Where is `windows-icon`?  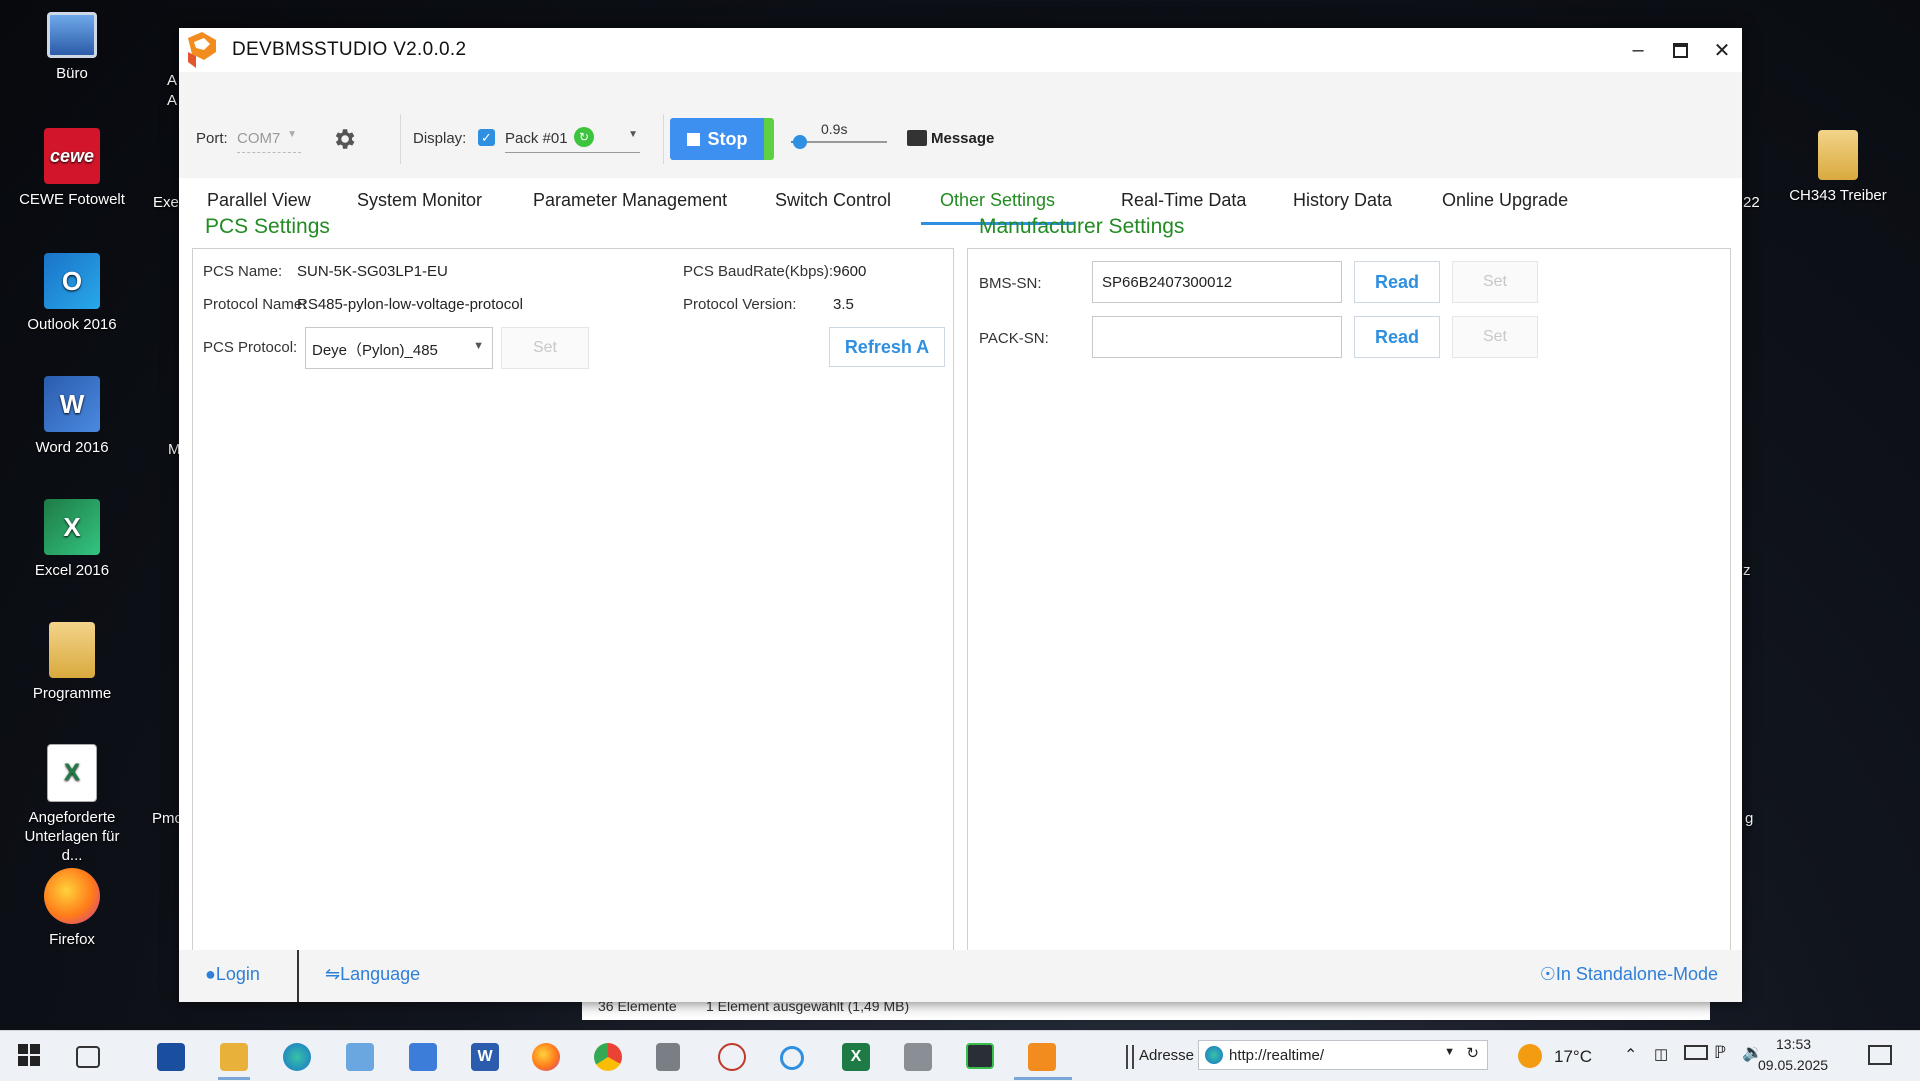
windows-icon is located at coordinates (23, 1049).